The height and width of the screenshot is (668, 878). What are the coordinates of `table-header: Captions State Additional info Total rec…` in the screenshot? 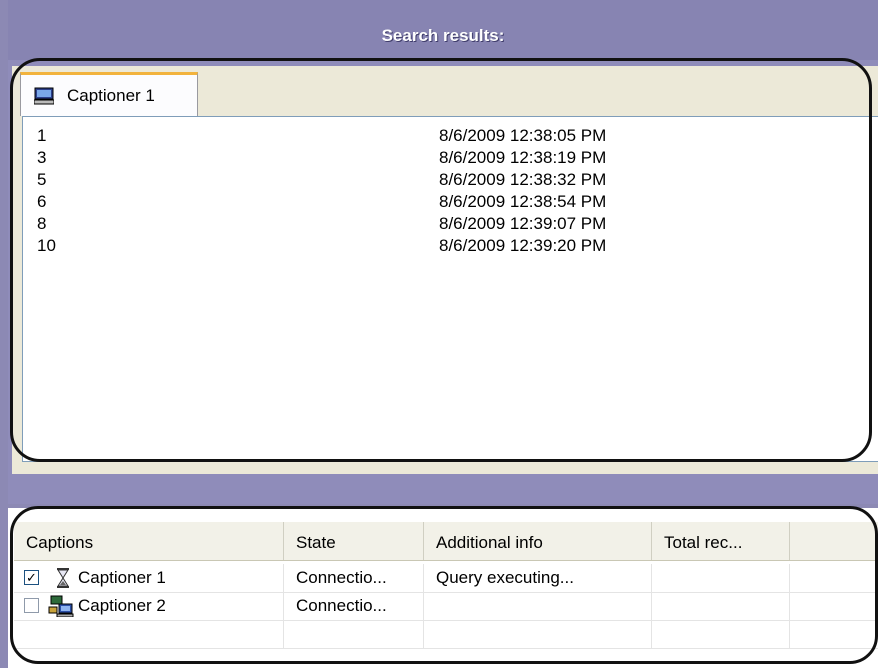 It's located at (446, 541).